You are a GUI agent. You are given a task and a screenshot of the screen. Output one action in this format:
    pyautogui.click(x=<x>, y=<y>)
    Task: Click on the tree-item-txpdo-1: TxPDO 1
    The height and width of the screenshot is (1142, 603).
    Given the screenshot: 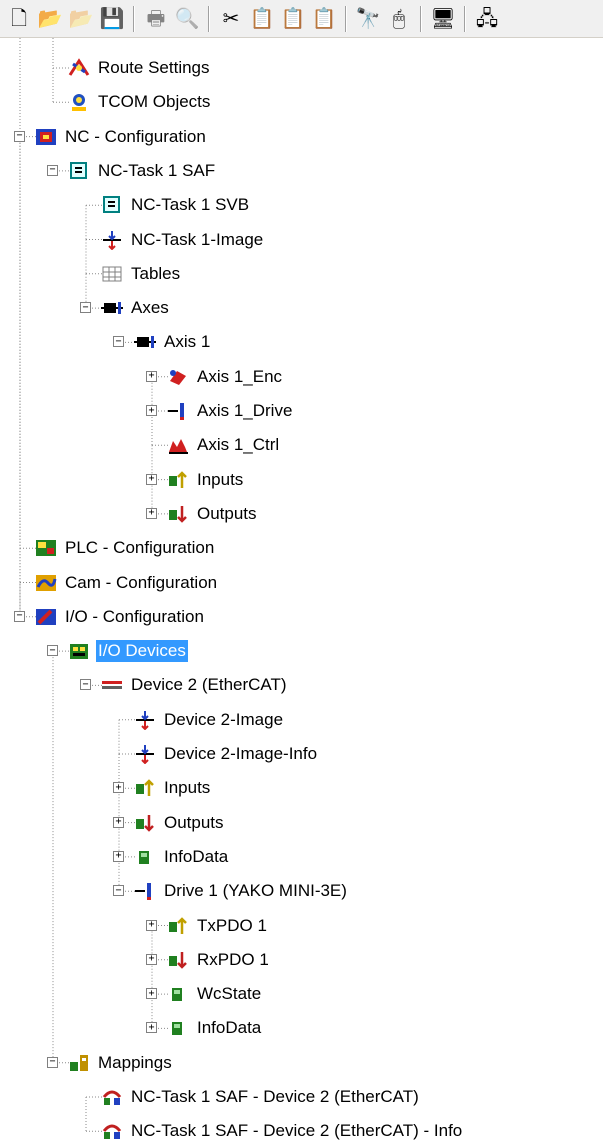 What is the action you would take?
    pyautogui.click(x=218, y=926)
    